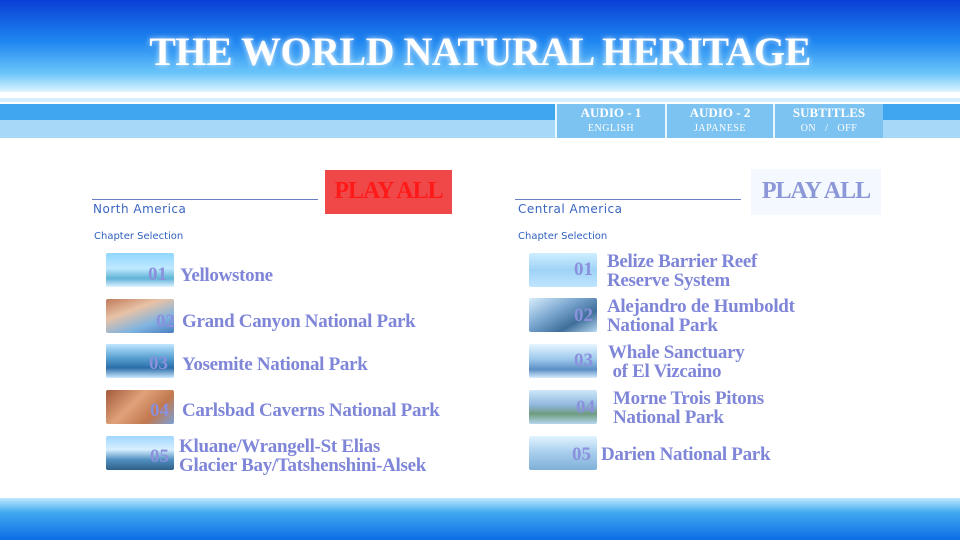  I want to click on chapter-title-line1: Alejandro de Humboldt, so click(701, 306).